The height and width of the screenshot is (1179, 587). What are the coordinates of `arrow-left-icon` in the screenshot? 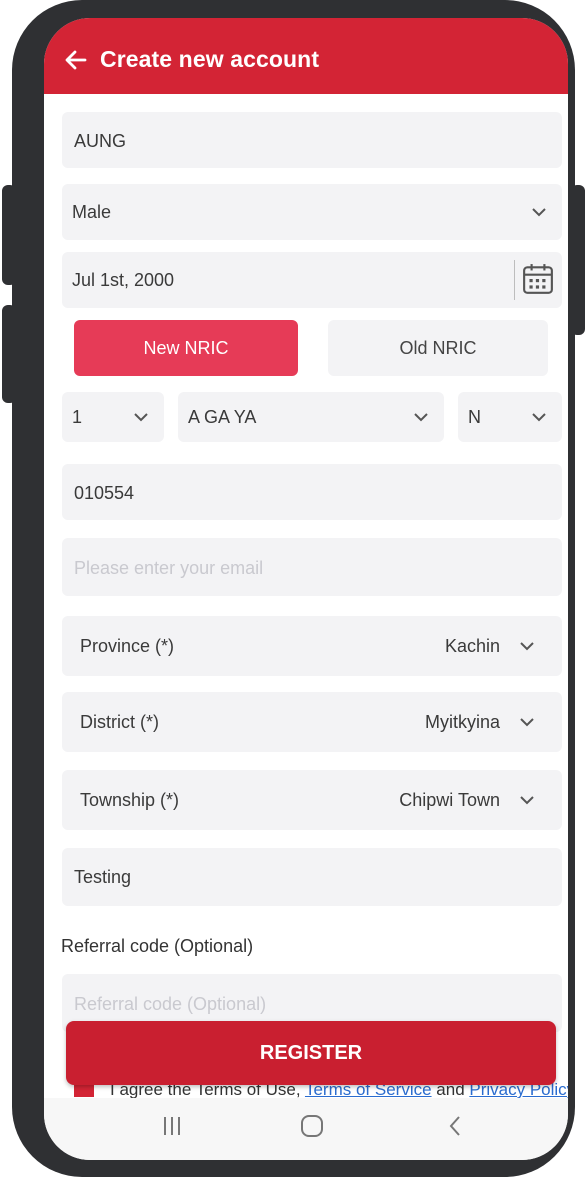 It's located at (76, 60).